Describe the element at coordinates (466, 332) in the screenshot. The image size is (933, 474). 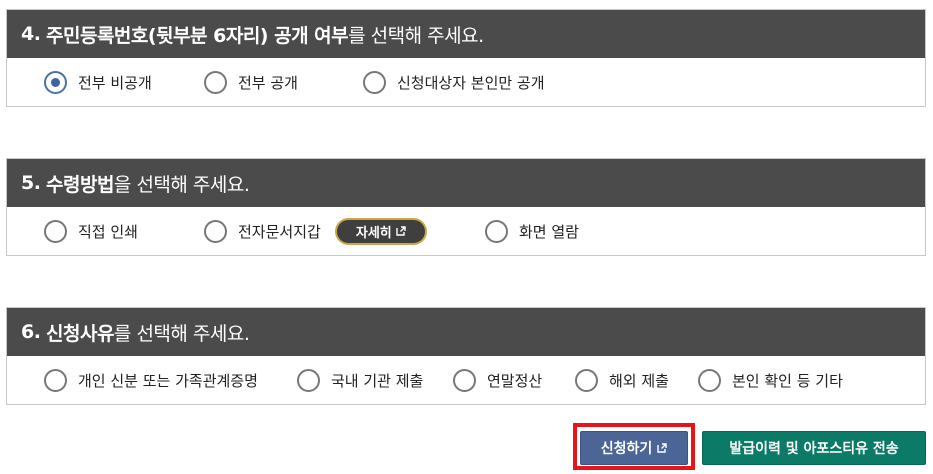
I see `section-header: 6. 신청사유 를 선택해 주세요.` at that location.